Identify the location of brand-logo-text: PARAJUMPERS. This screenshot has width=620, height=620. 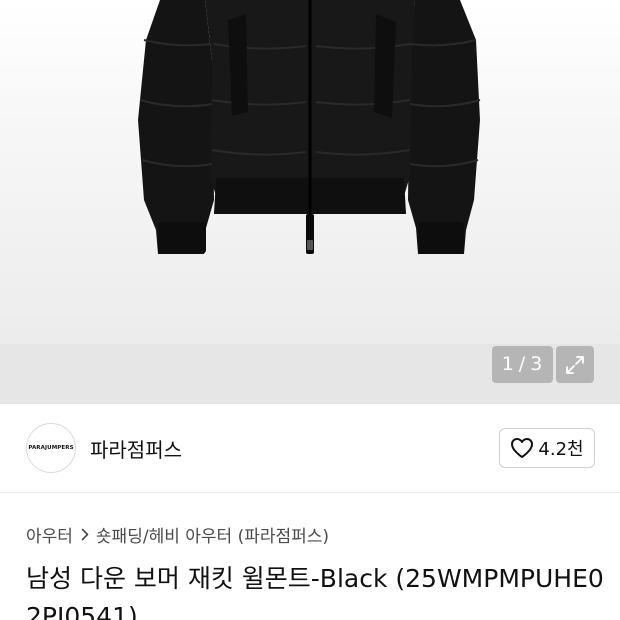
(51, 448).